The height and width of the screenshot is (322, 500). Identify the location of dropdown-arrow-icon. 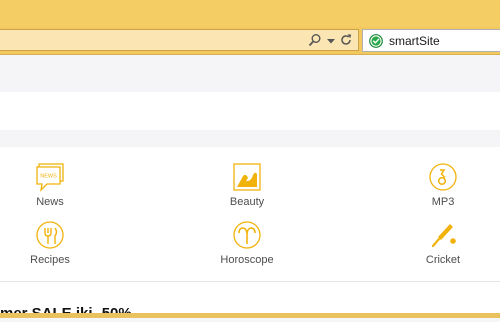
(331, 41).